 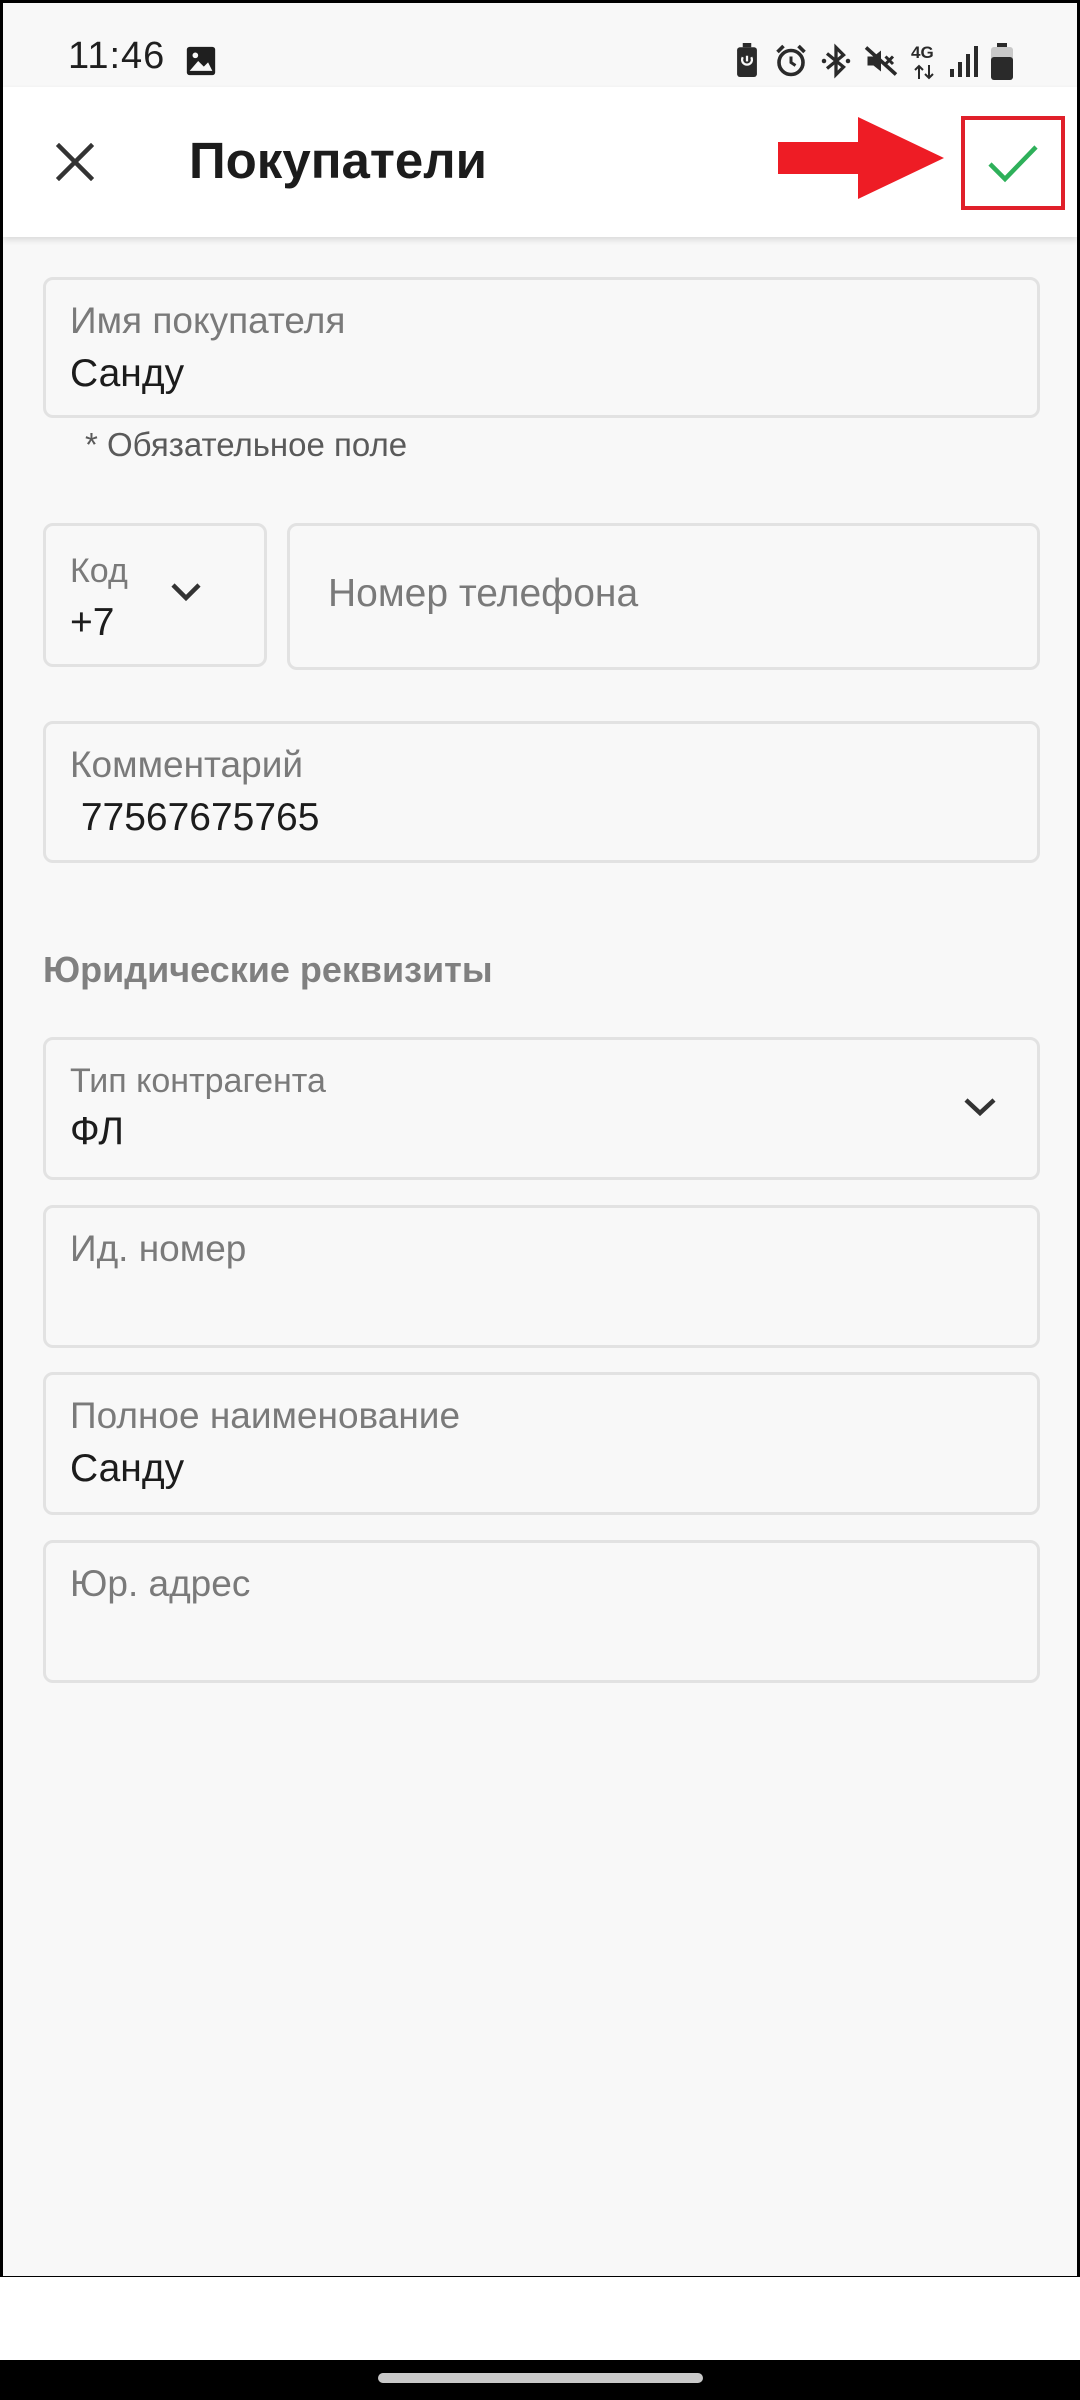 What do you see at coordinates (540, 162) in the screenshot?
I see `app-bar: Покупатели` at bounding box center [540, 162].